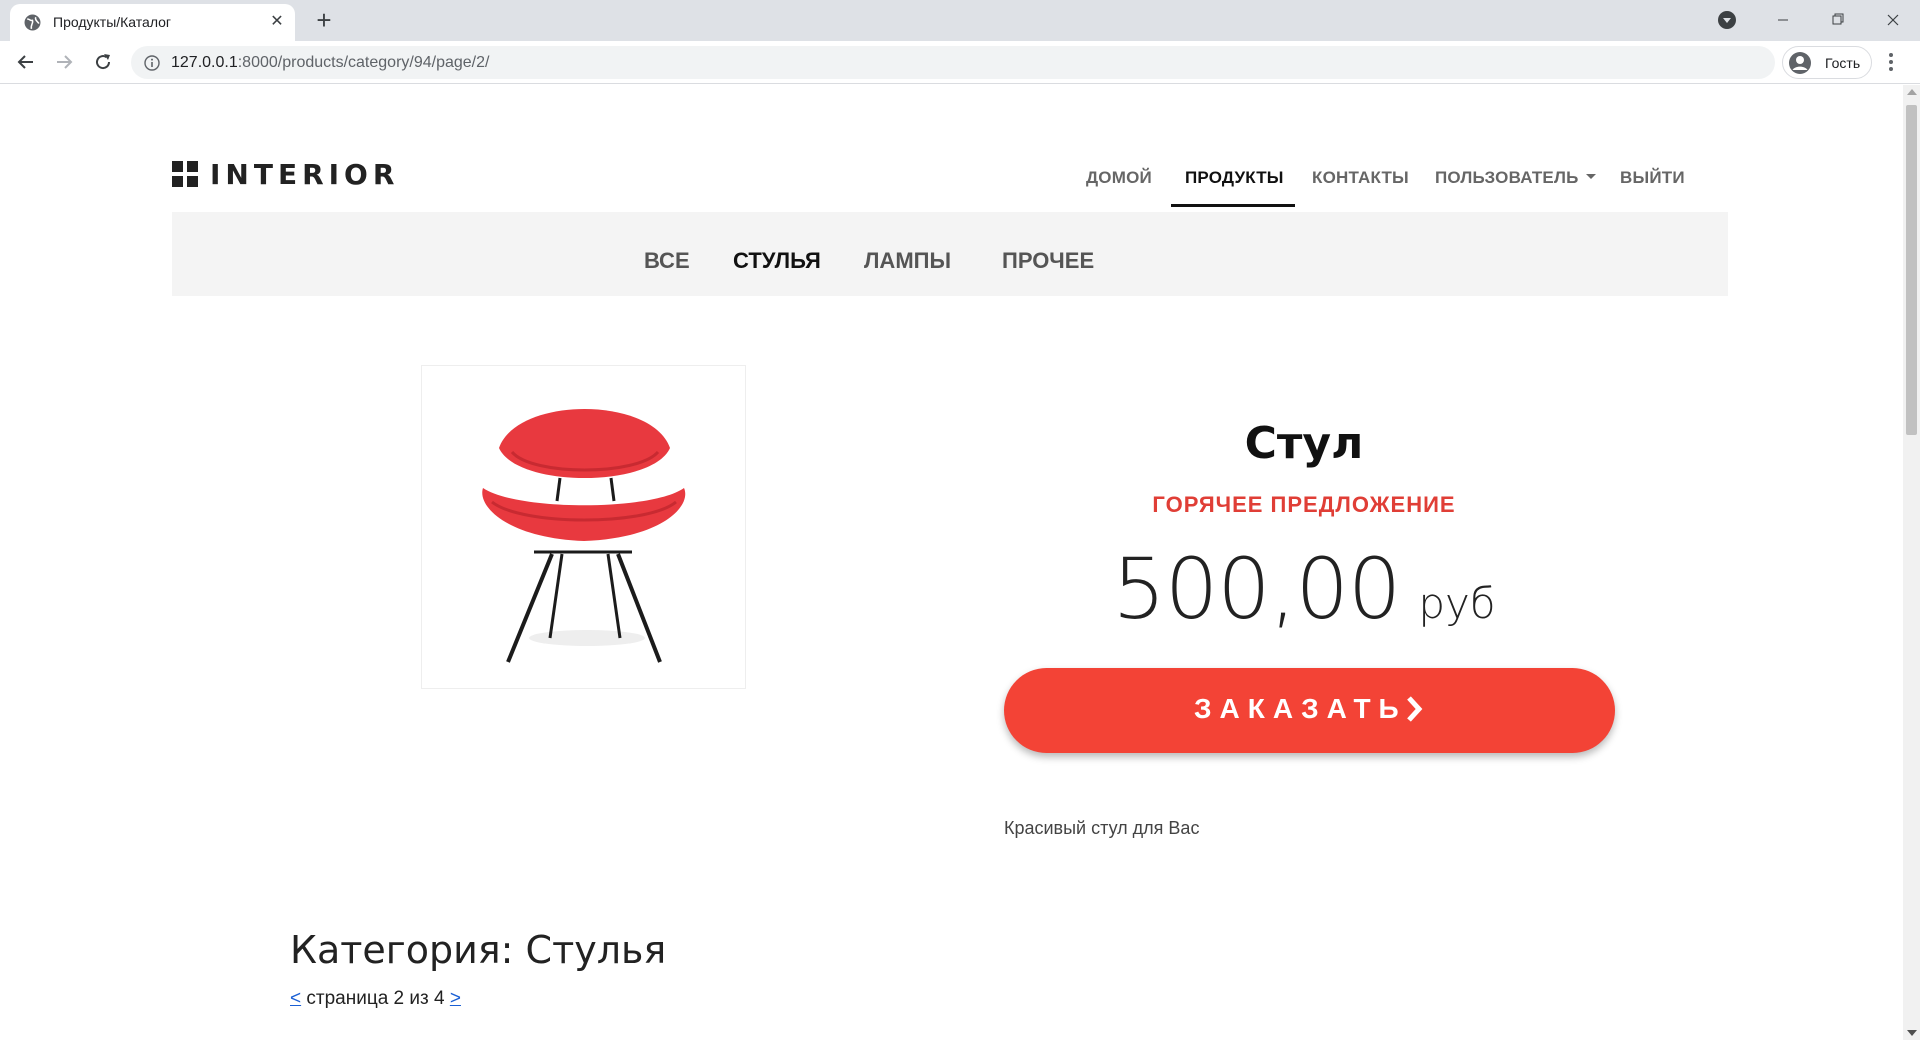 The image size is (1920, 1040). I want to click on minimize-icon, so click(1783, 20).